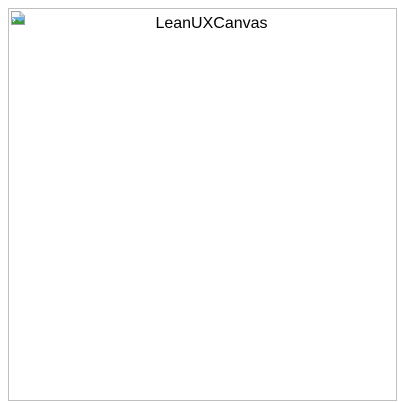 The width and height of the screenshot is (398, 403). I want to click on image-alt-text: LeanUXCanvas, so click(211, 23).